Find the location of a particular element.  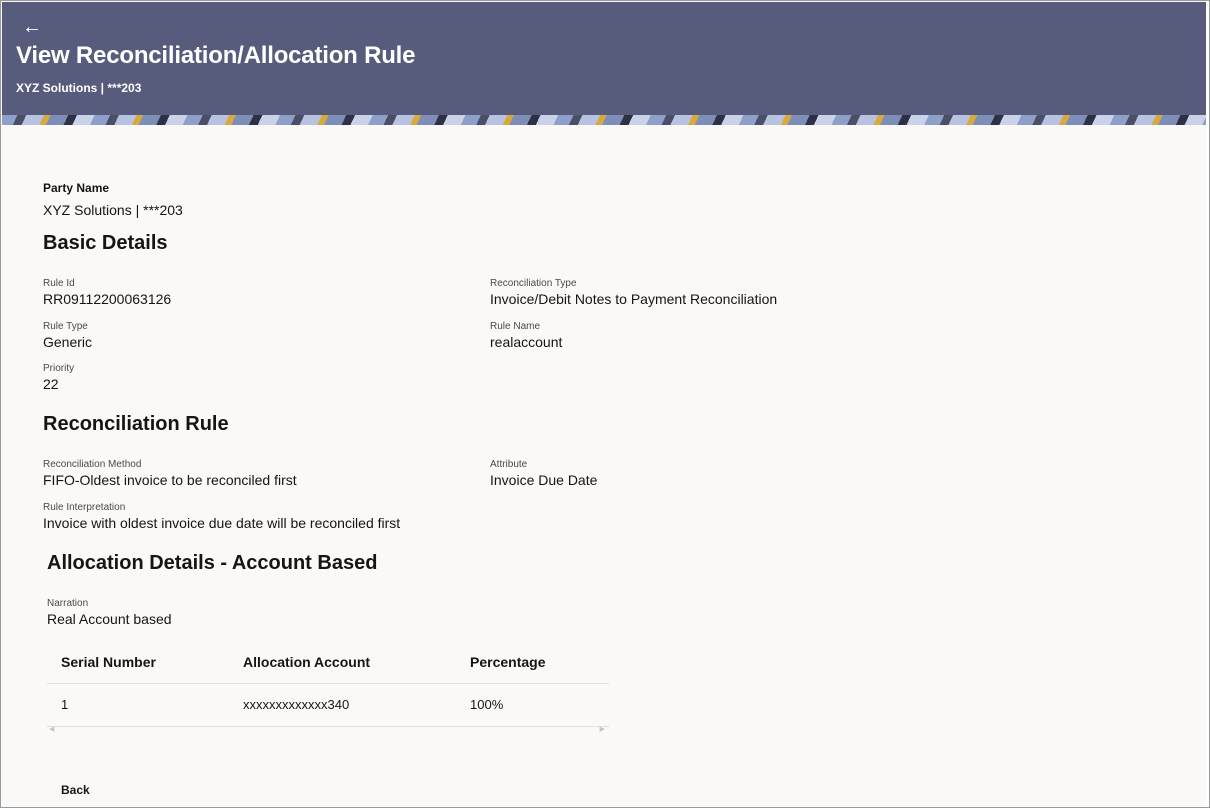

scroll-left-icon: ◀ is located at coordinates (51, 729).